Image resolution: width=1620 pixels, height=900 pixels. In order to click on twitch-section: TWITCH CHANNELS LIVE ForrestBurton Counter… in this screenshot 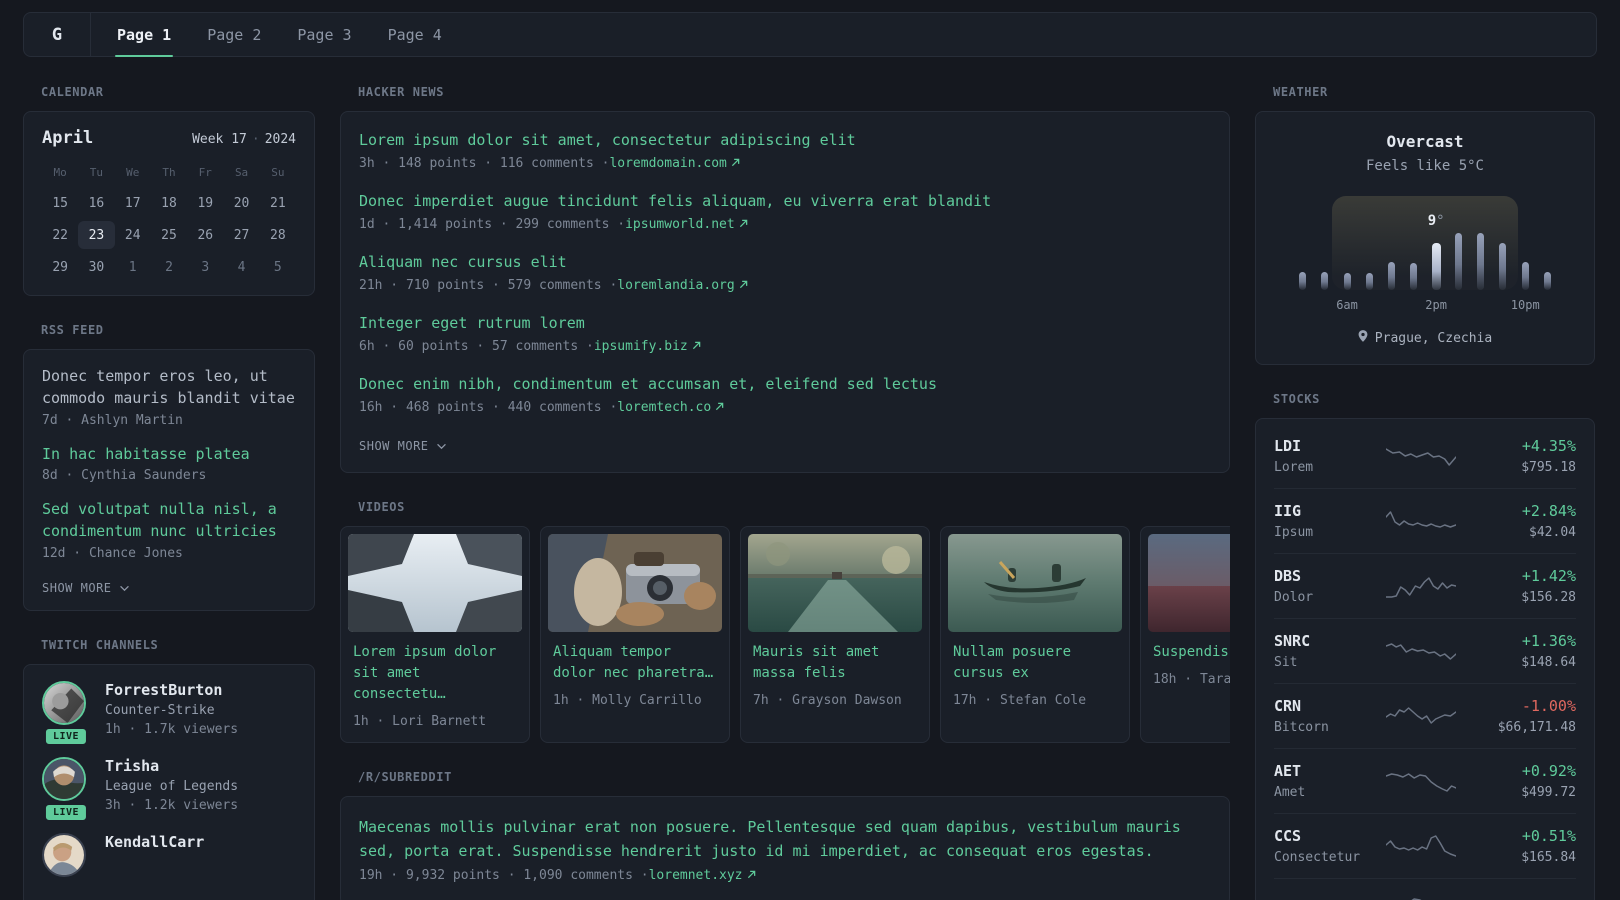, I will do `click(169, 769)`.